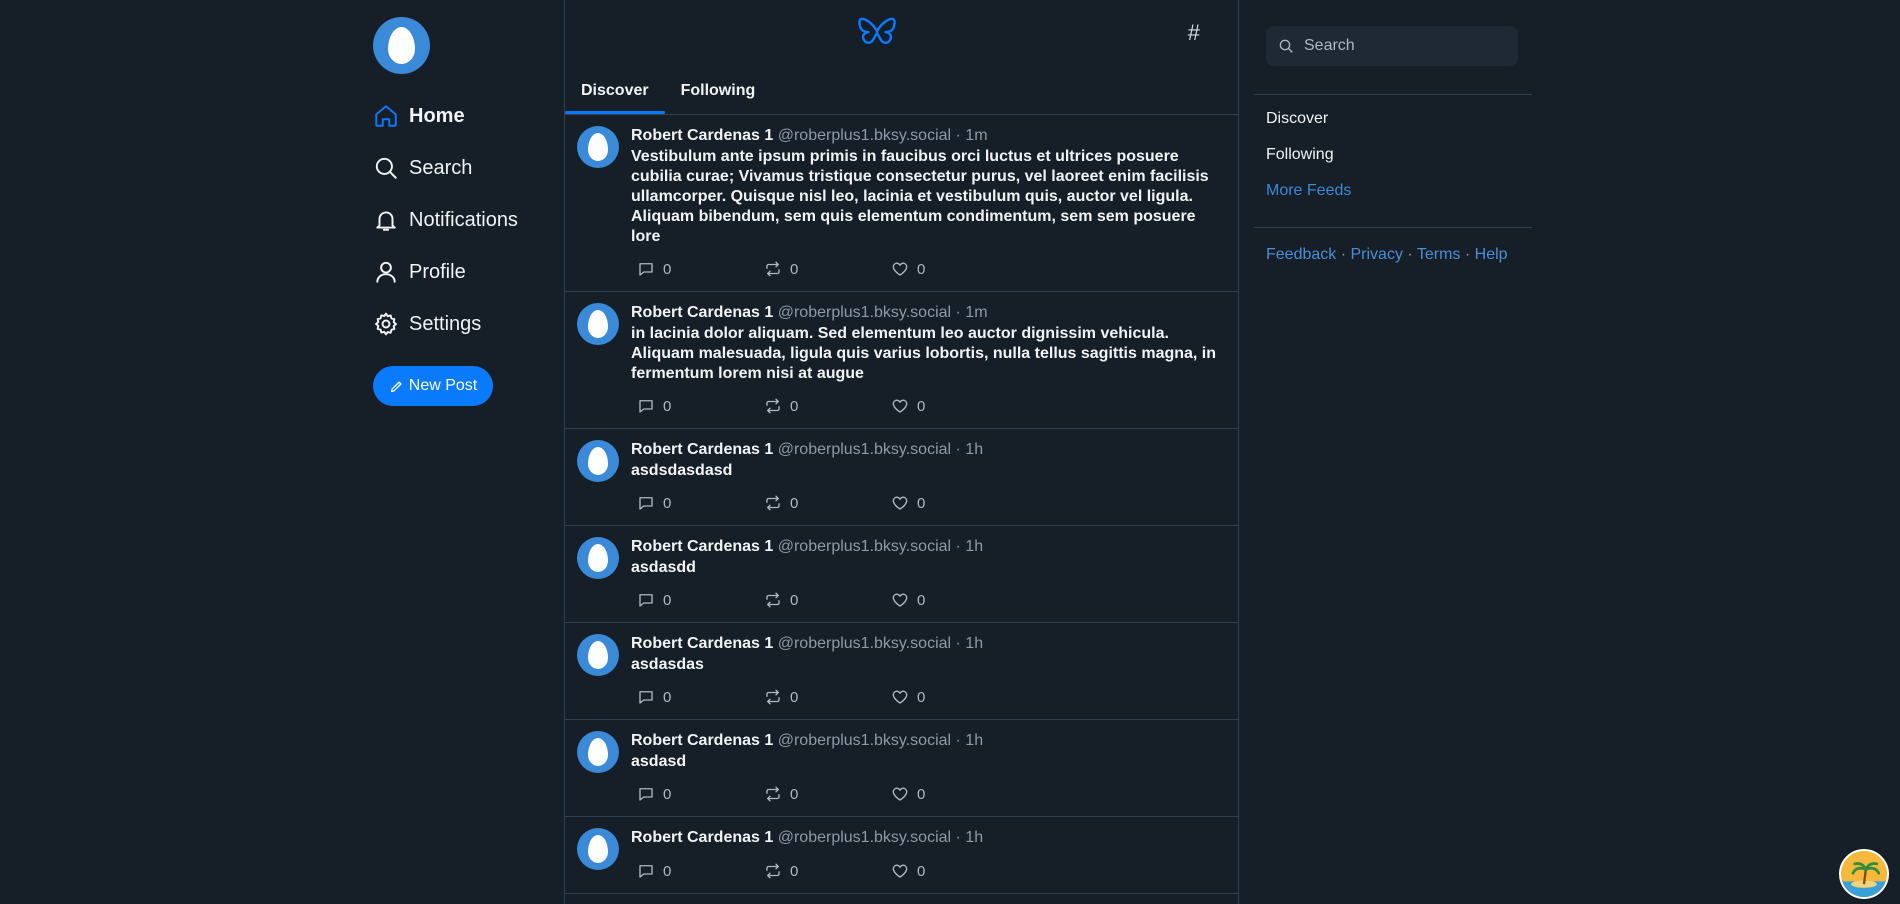 The height and width of the screenshot is (904, 1900). I want to click on hashtag-button: #, so click(1194, 33).